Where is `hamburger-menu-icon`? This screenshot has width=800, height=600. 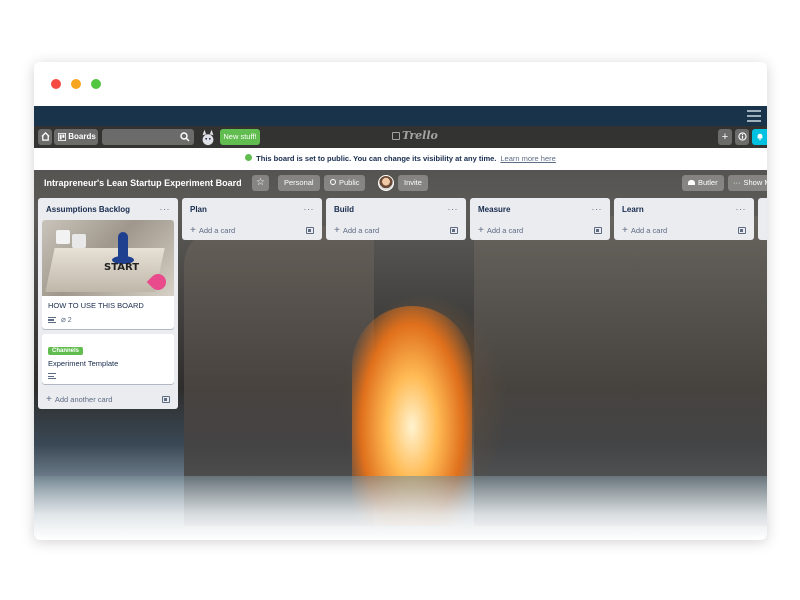 hamburger-menu-icon is located at coordinates (754, 116).